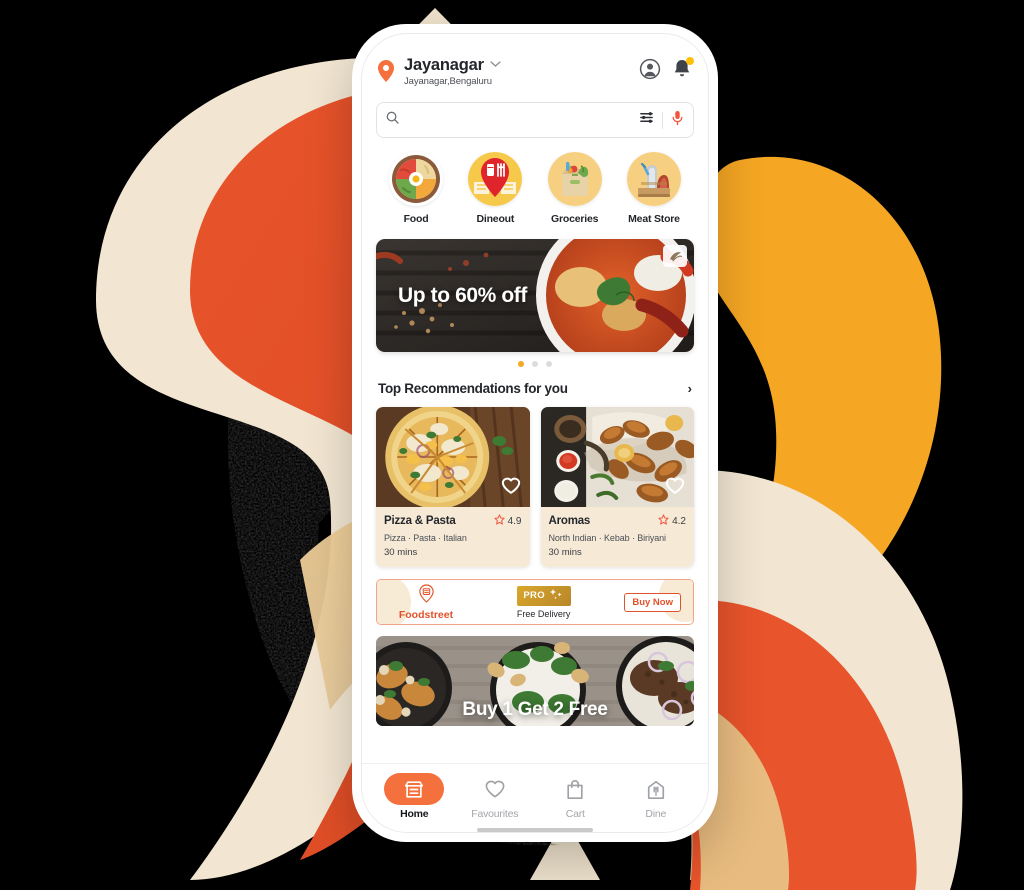 Image resolution: width=1024 pixels, height=890 pixels. Describe the element at coordinates (495, 179) in the screenshot. I see `dineout-pin-icon` at that location.